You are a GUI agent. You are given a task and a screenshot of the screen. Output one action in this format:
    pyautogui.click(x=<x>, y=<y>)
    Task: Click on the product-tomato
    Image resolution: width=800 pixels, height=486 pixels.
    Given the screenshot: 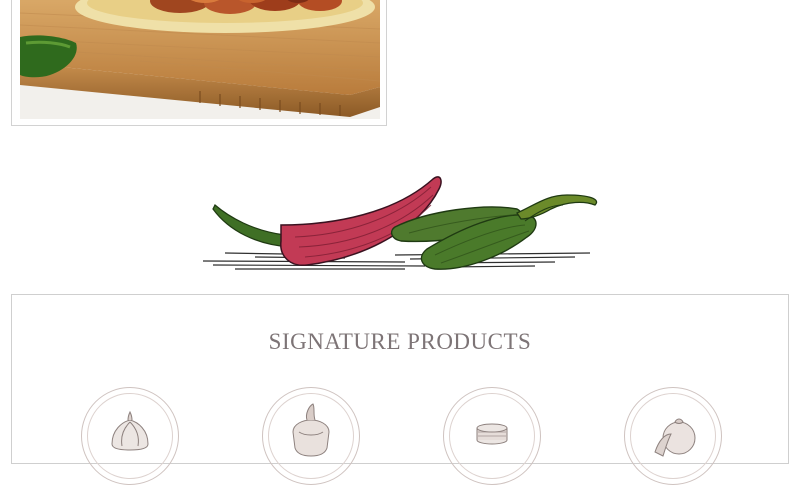 What is the action you would take?
    pyautogui.click(x=673, y=436)
    